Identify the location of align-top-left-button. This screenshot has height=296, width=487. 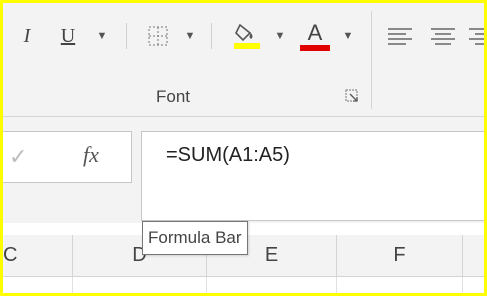
(400, 36).